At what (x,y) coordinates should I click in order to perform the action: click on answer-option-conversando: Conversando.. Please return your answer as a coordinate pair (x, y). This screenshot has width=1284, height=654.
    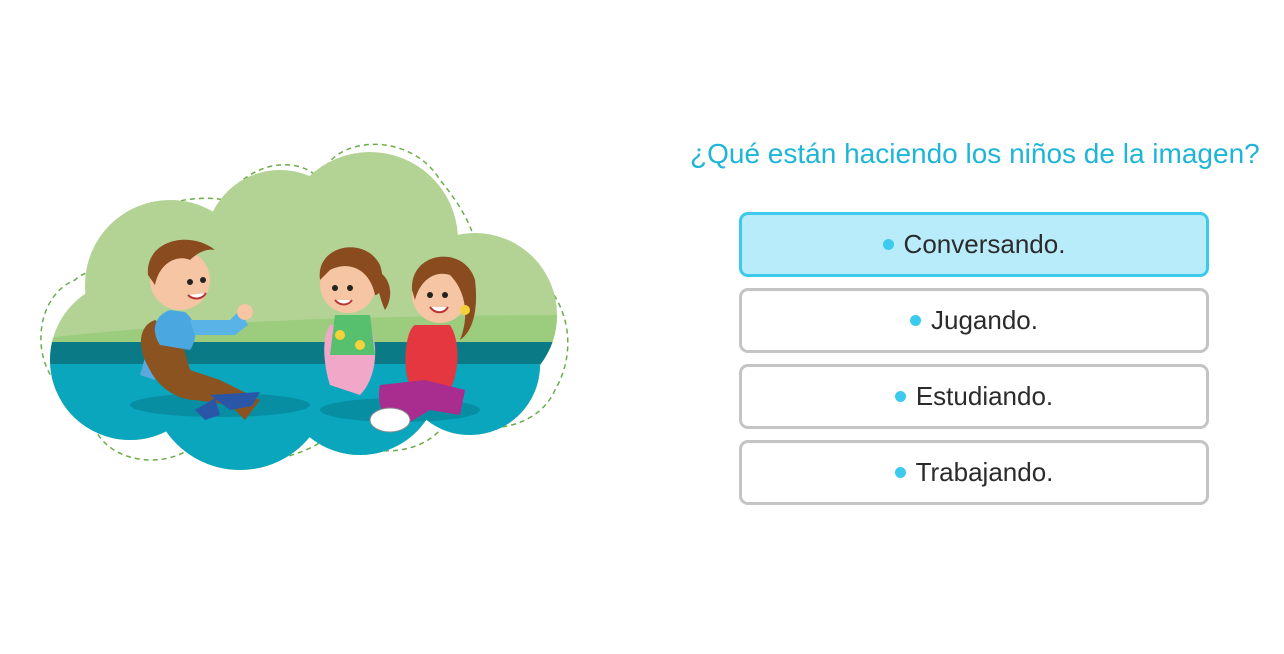
    Looking at the image, I should click on (974, 244).